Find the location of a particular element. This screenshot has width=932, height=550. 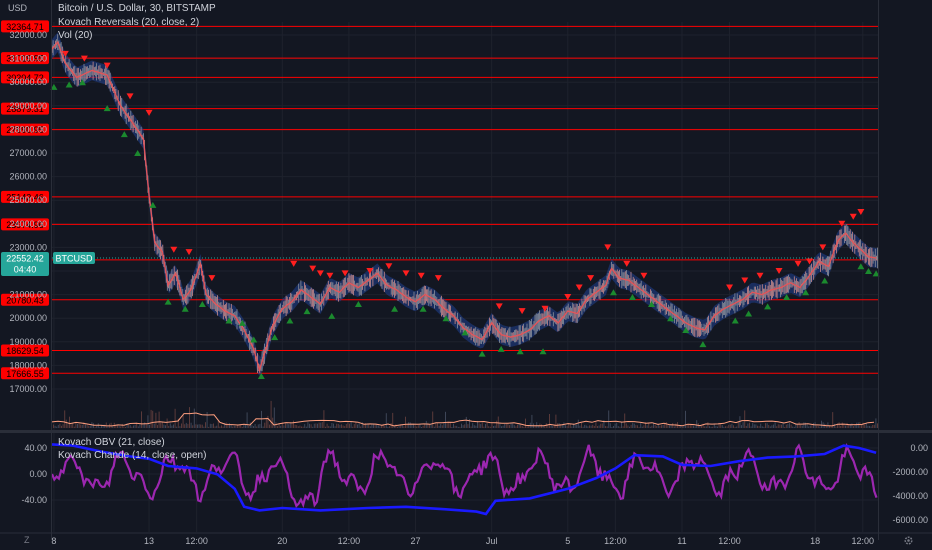

indicator-legend-chande: Kovach Chande (14, close, open) is located at coordinates (132, 455).